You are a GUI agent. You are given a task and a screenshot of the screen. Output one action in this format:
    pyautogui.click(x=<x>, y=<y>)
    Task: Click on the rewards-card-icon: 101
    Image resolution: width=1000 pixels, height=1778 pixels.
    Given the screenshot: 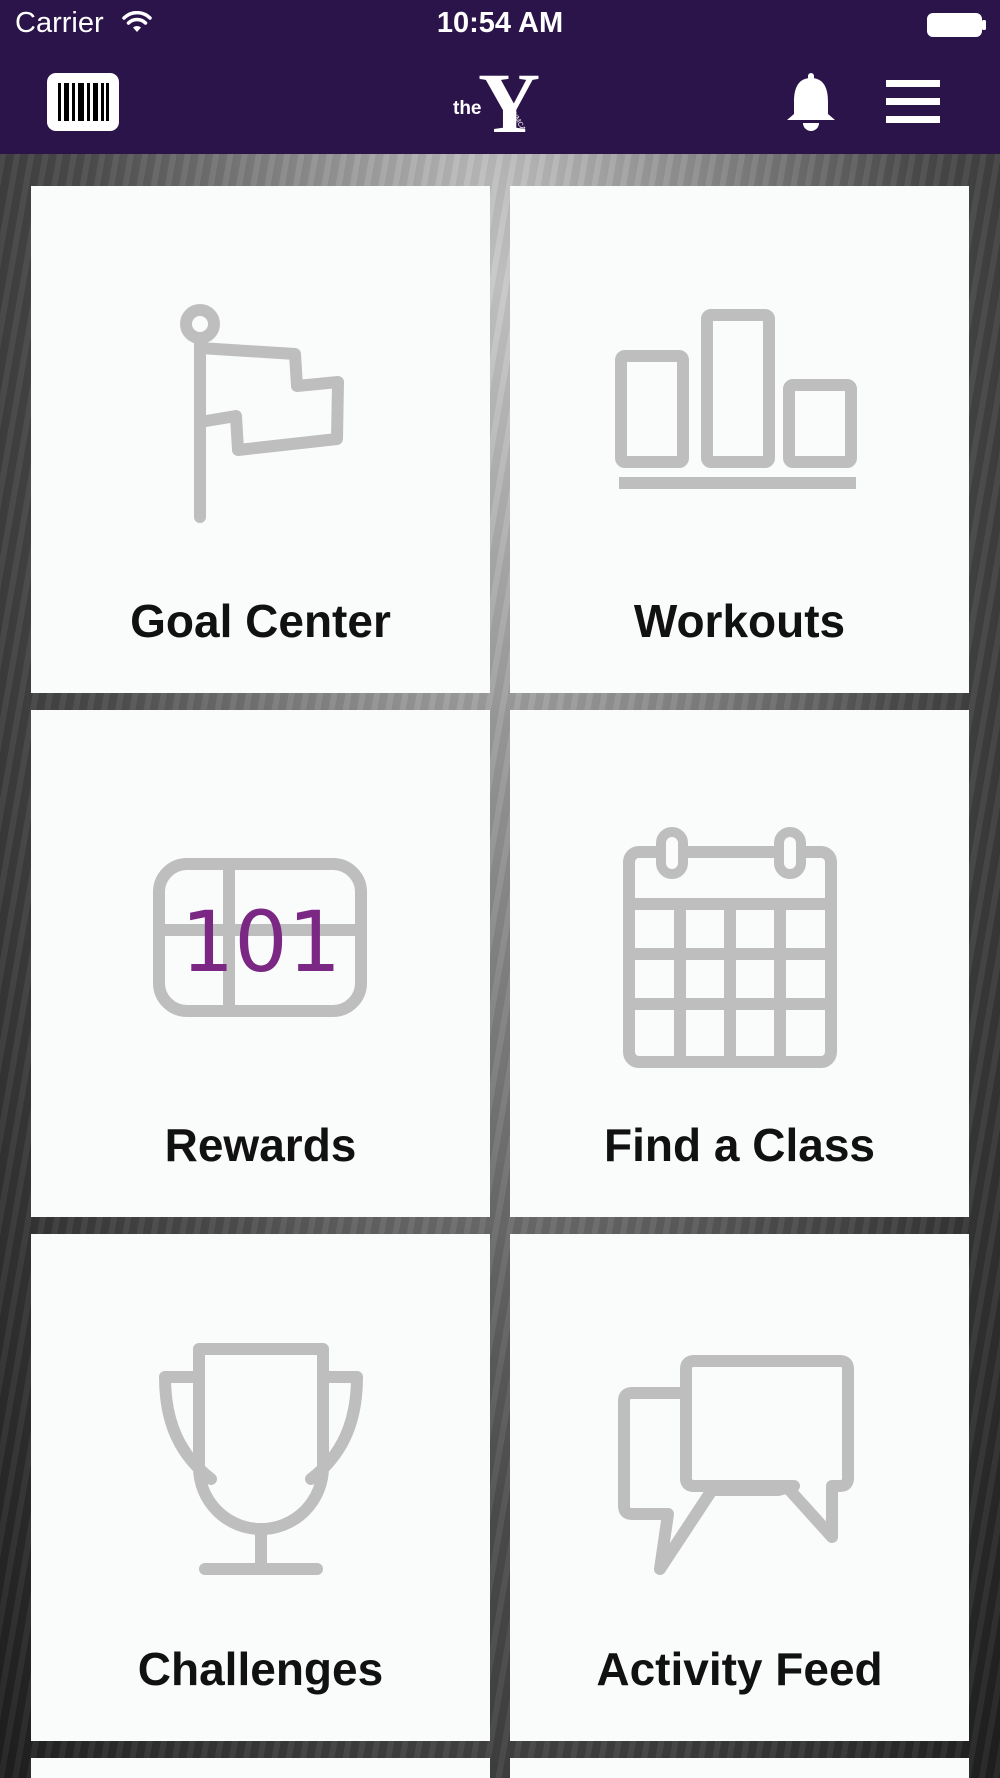 What is the action you would take?
    pyautogui.click(x=260, y=937)
    